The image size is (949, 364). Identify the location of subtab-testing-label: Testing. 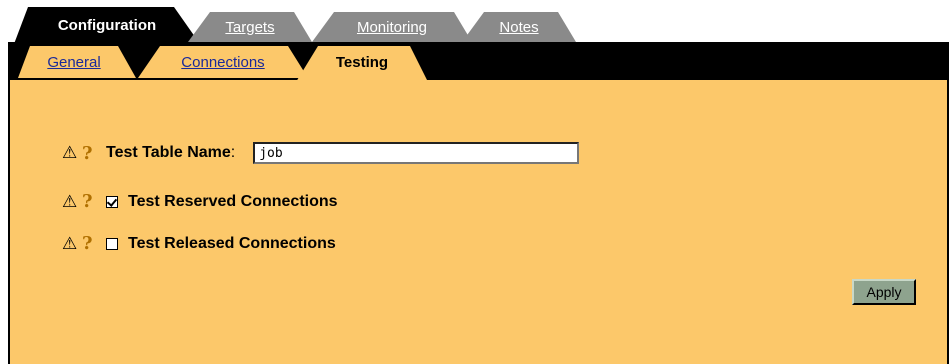
(362, 62).